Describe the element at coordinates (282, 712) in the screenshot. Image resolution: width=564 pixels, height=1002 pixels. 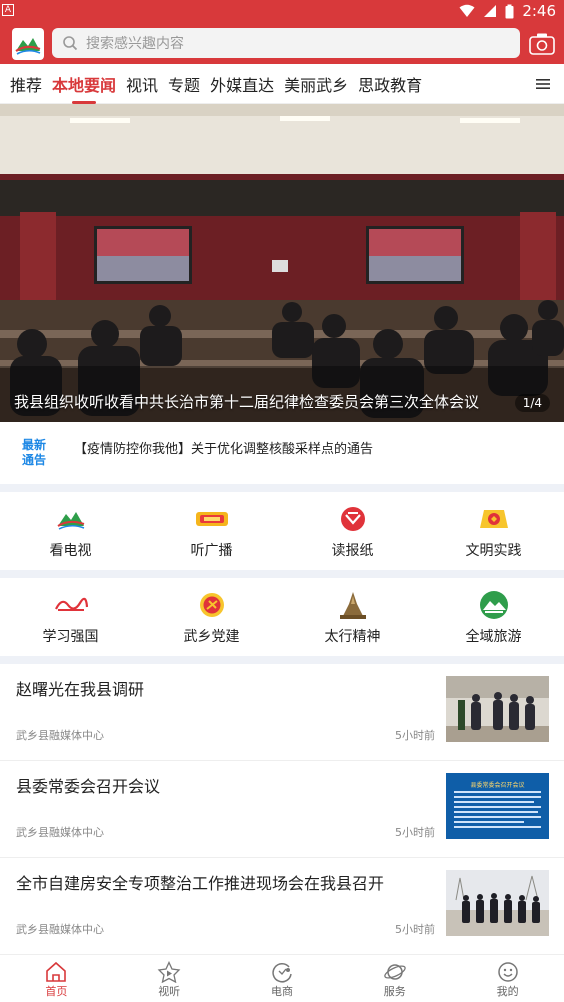
I see `news-item: 赵曙光在我县调研 武乡县融媒体中心 5小时前` at that location.